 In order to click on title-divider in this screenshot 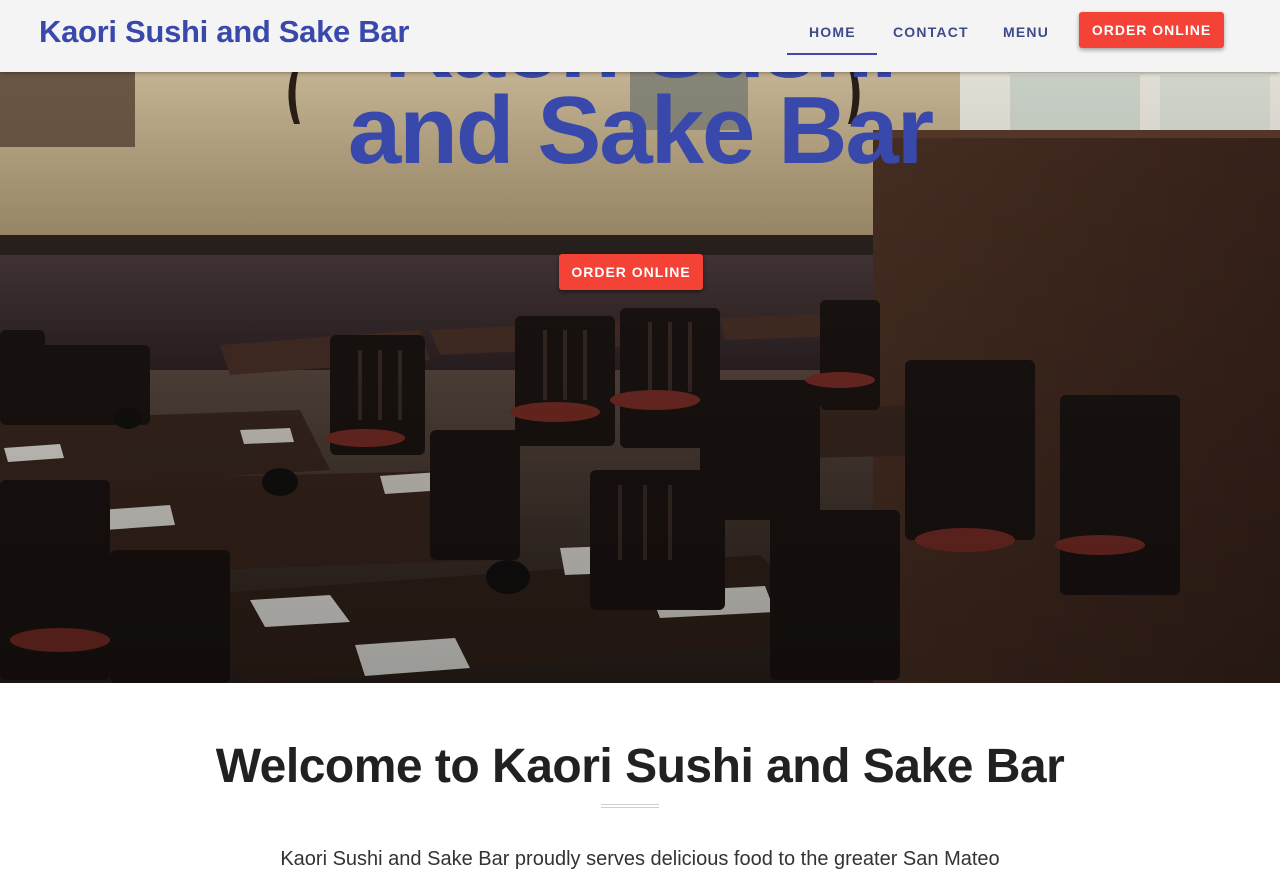, I will do `click(630, 806)`.